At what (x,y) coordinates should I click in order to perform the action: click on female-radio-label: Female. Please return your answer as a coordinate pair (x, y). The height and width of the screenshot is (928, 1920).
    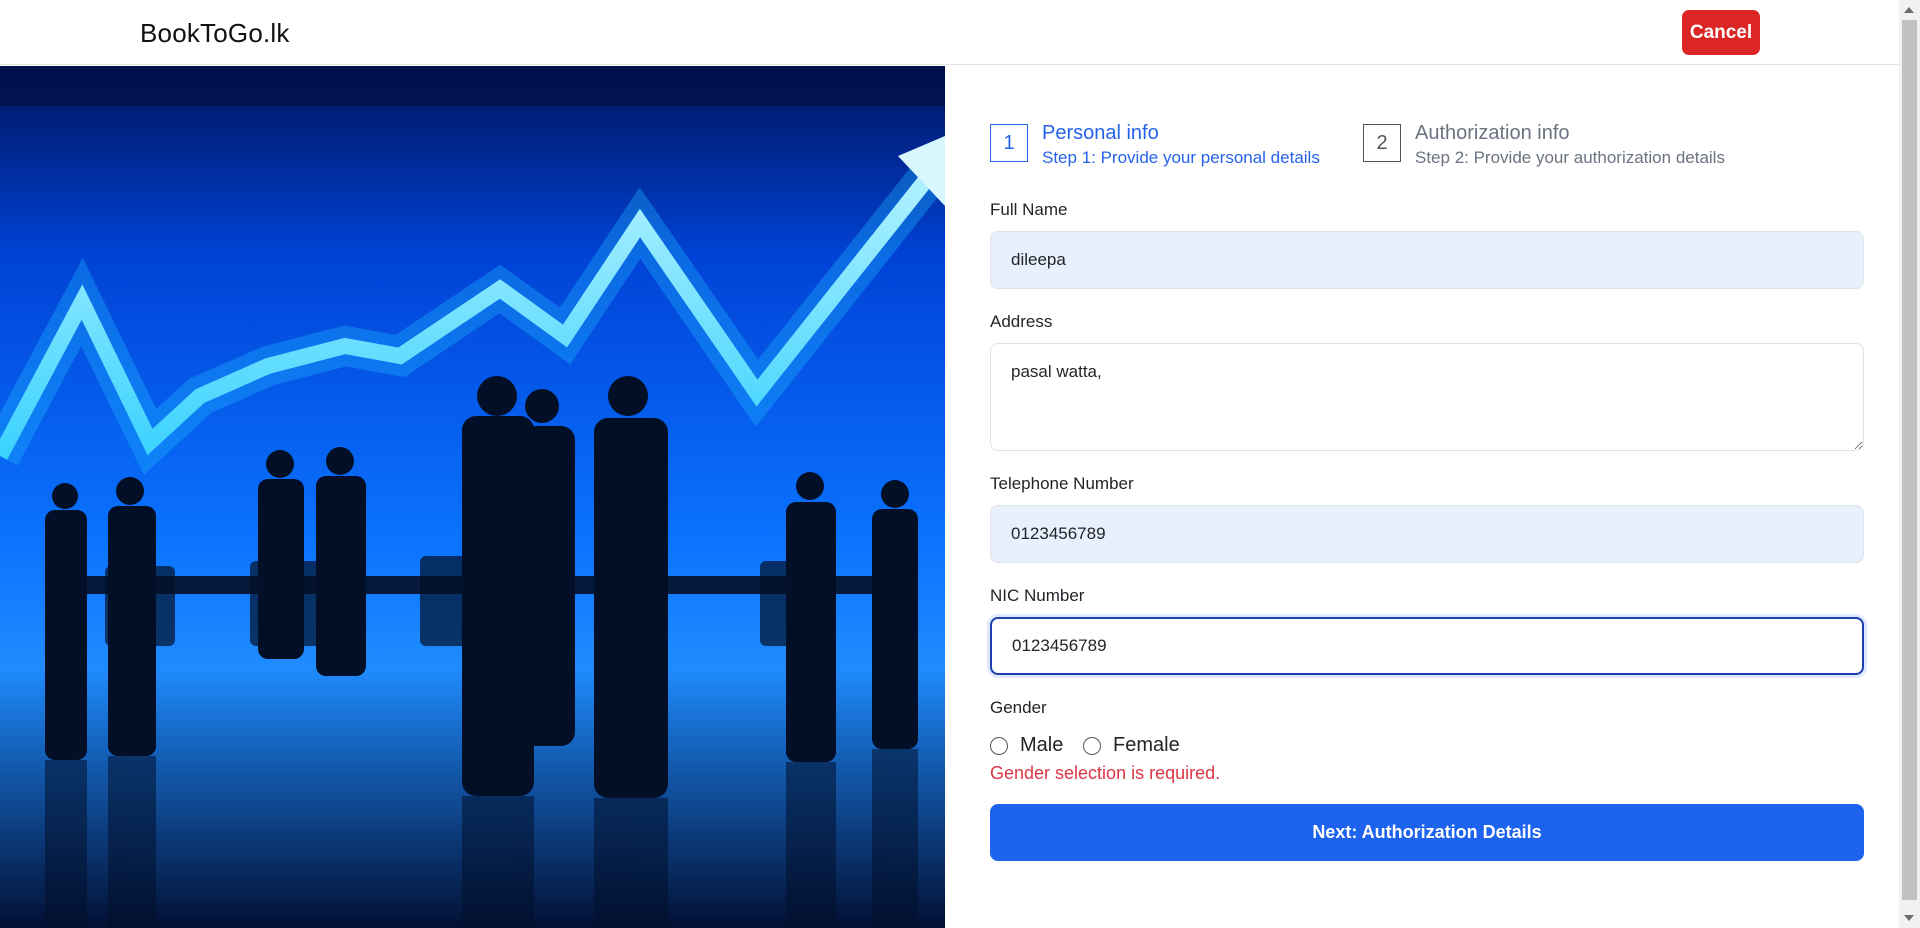
    Looking at the image, I should click on (1146, 745).